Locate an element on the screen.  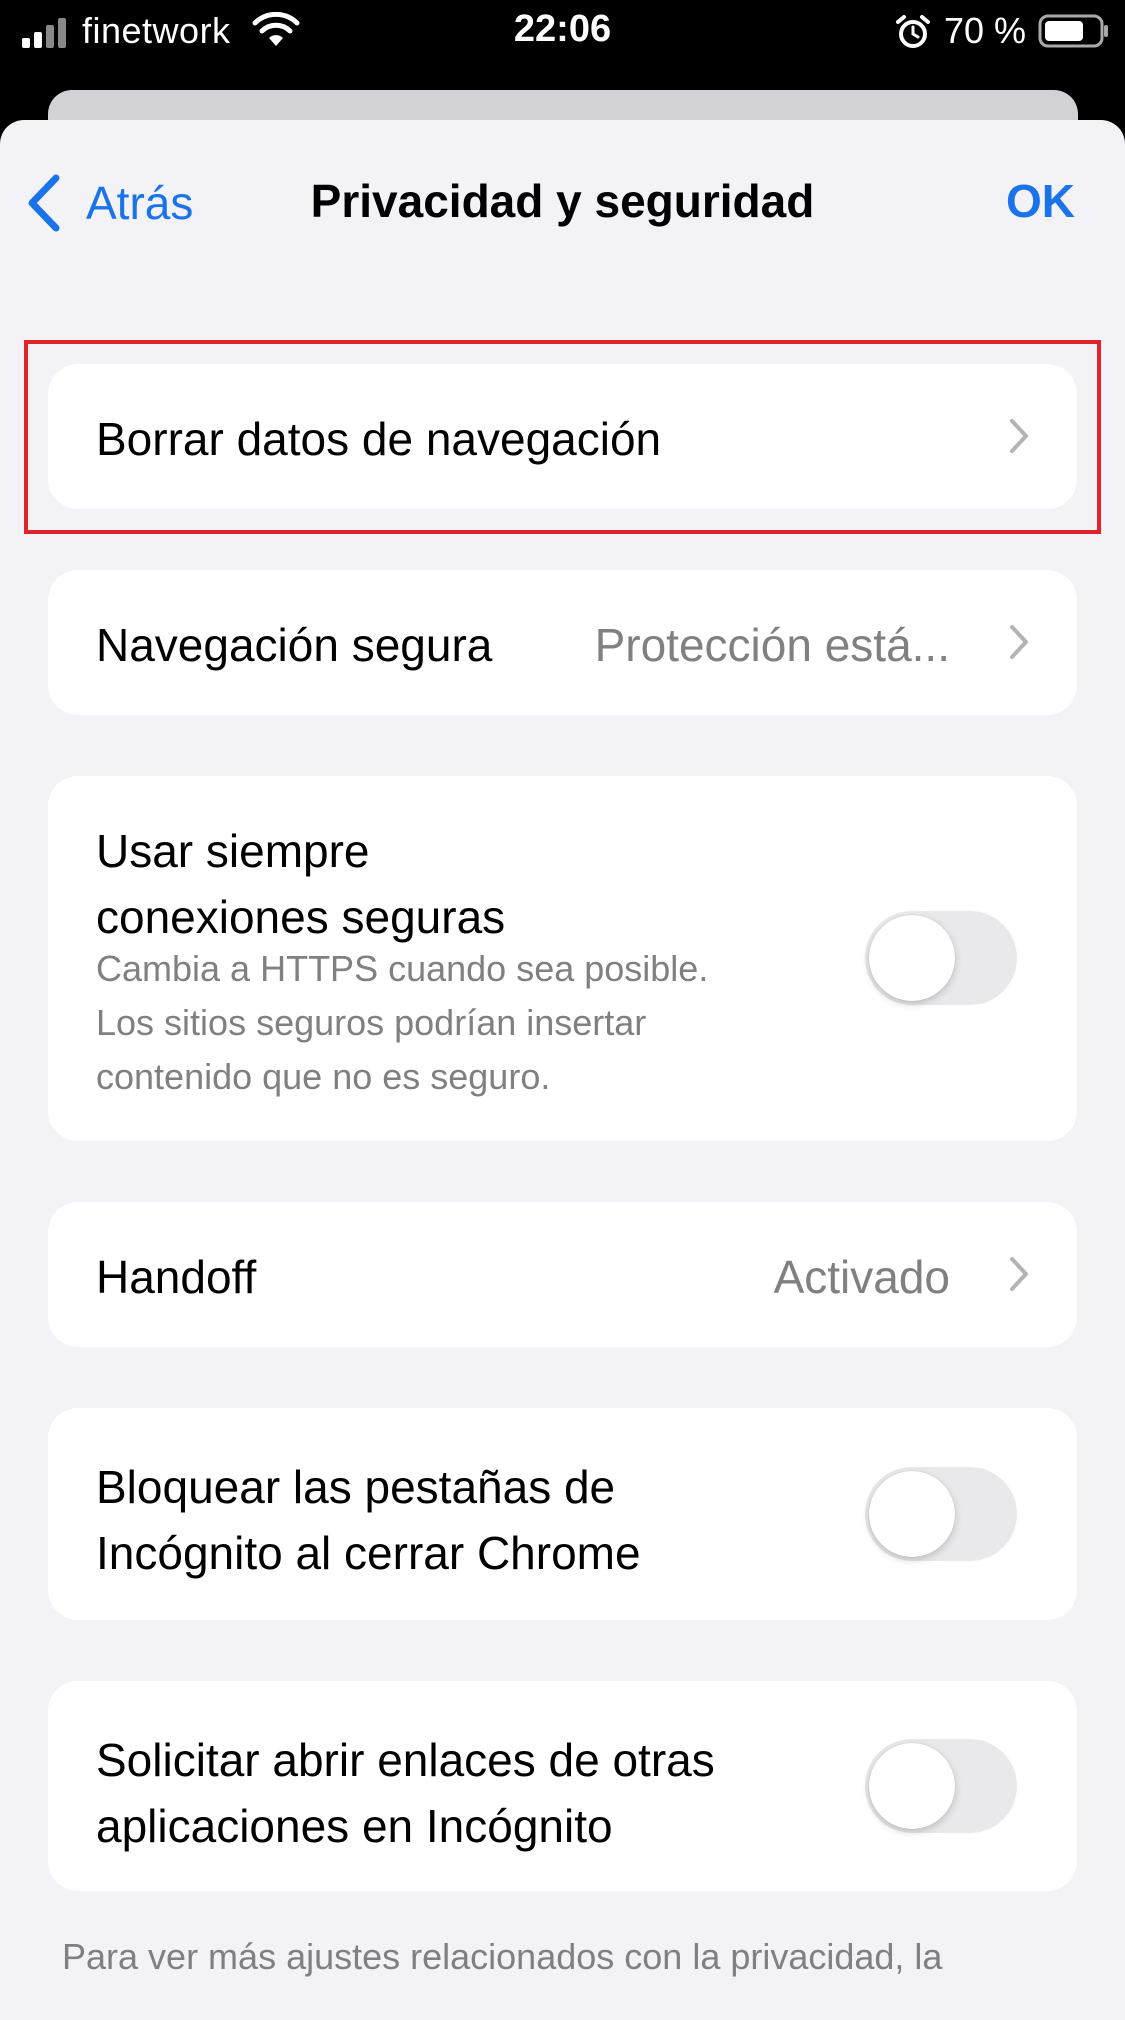
row-label-line-1: Usar siempre is located at coordinates (233, 851).